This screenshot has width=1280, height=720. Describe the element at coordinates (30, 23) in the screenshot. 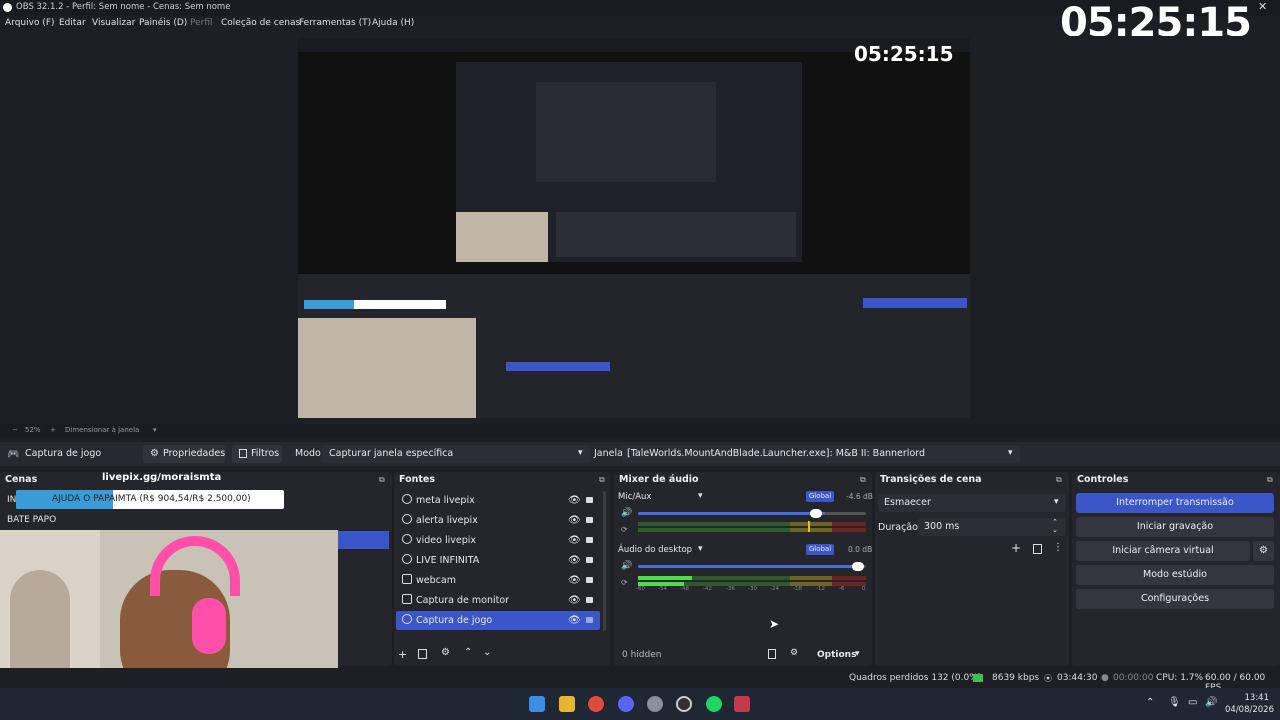

I see `menu-arquivo: Arquivo (F)` at that location.